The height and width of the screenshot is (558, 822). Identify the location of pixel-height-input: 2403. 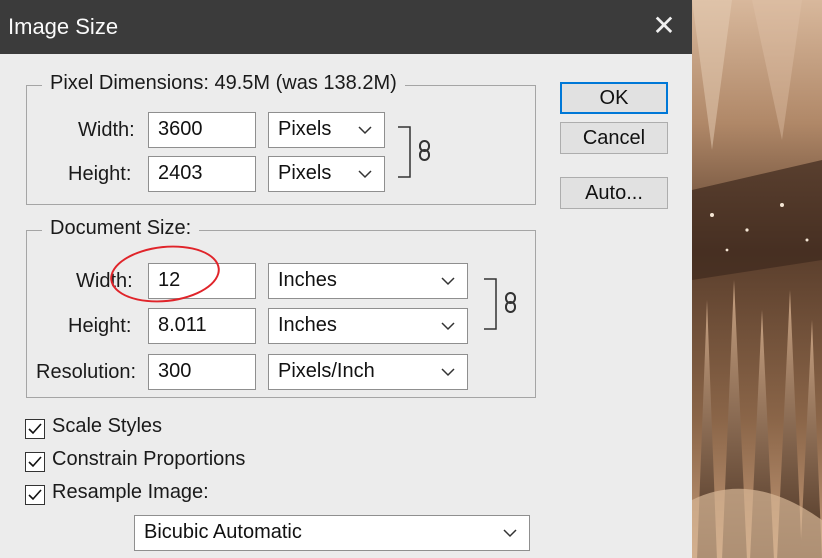
(202, 174).